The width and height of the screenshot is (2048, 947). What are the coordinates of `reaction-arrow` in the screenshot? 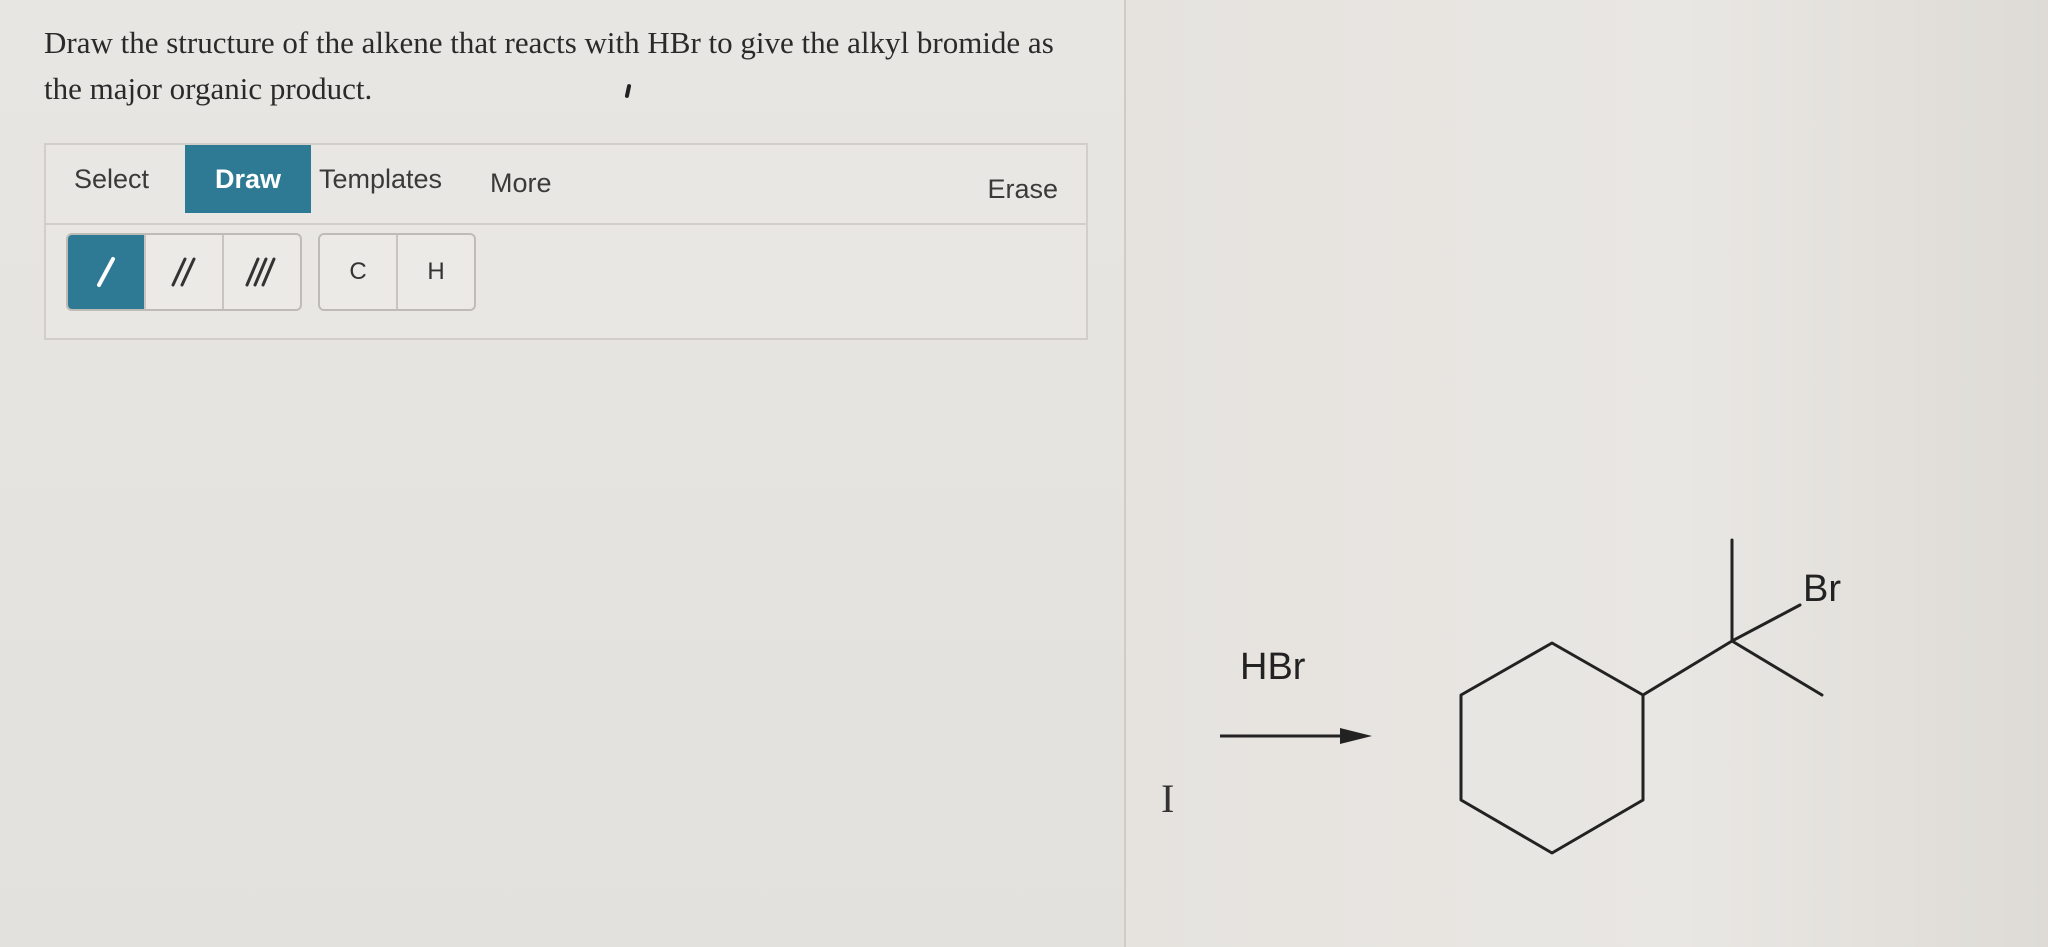 It's located at (1296, 736).